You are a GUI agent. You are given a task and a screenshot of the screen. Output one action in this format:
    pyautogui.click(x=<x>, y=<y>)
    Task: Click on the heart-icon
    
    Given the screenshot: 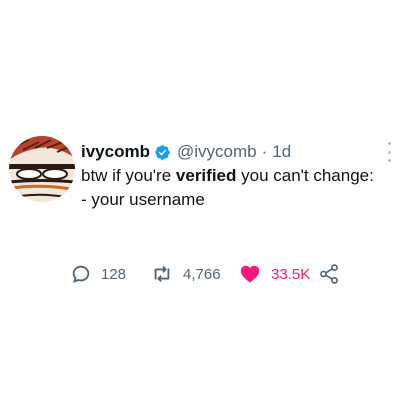 What is the action you would take?
    pyautogui.click(x=250, y=274)
    